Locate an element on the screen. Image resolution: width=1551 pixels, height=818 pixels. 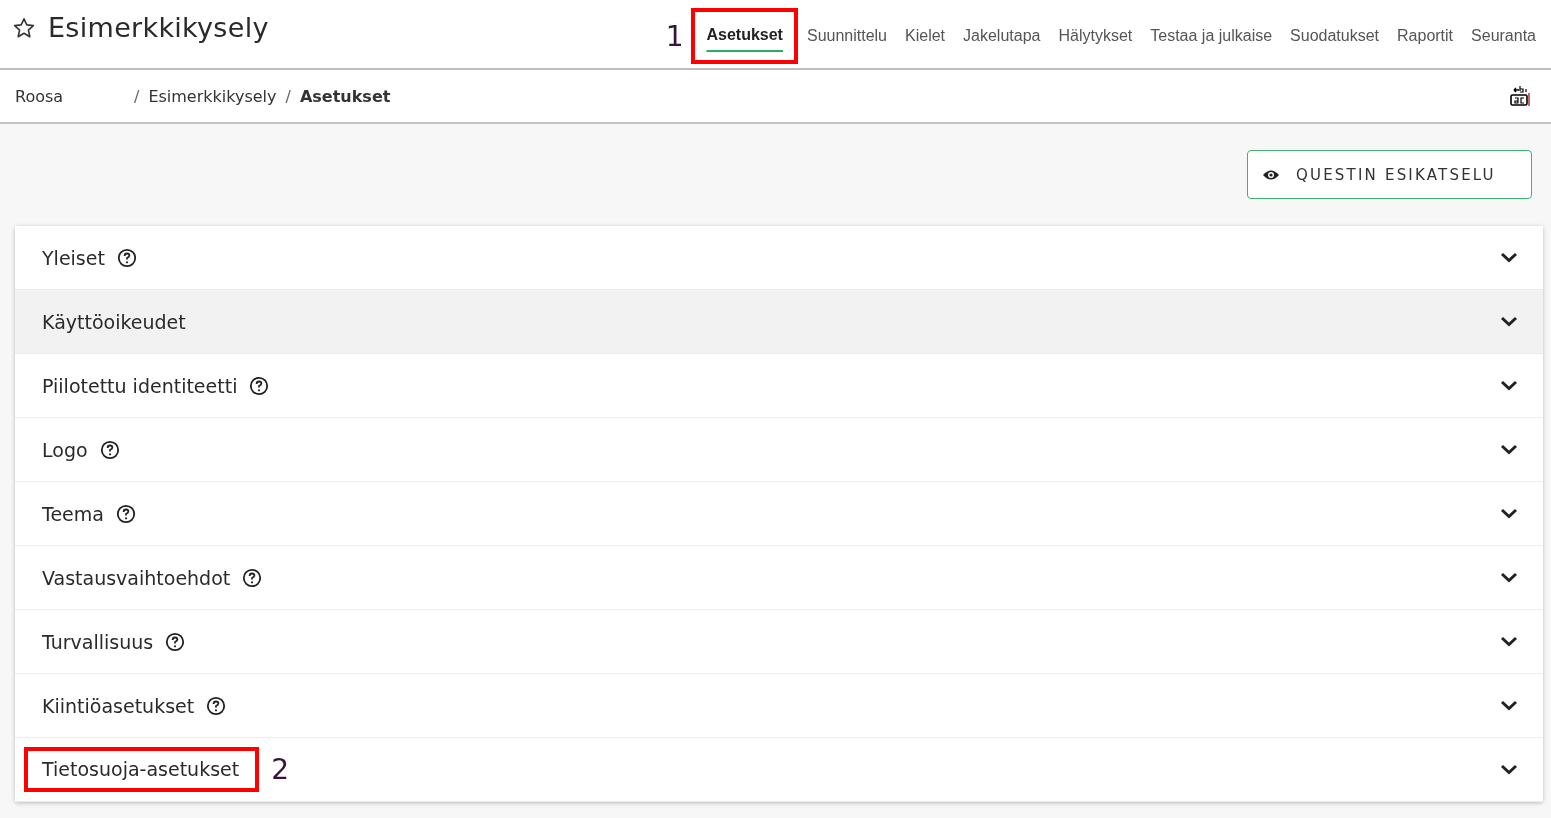
nav-tab: Kielet is located at coordinates (925, 36).